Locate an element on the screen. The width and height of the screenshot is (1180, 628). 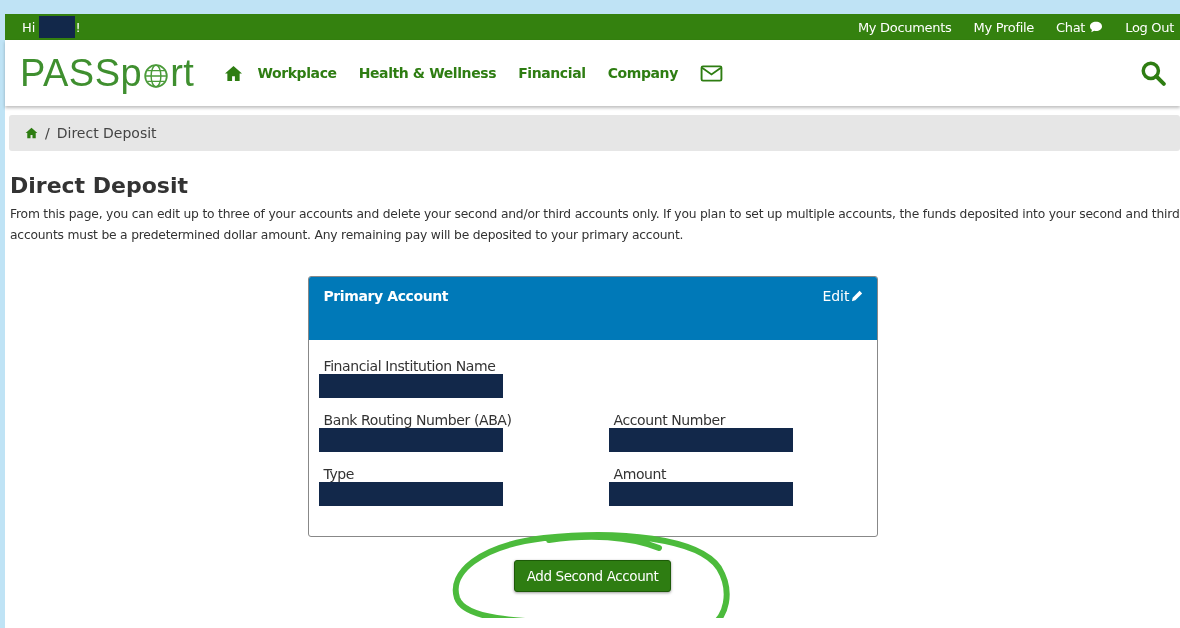
page-title: Direct Deposit is located at coordinates (99, 185).